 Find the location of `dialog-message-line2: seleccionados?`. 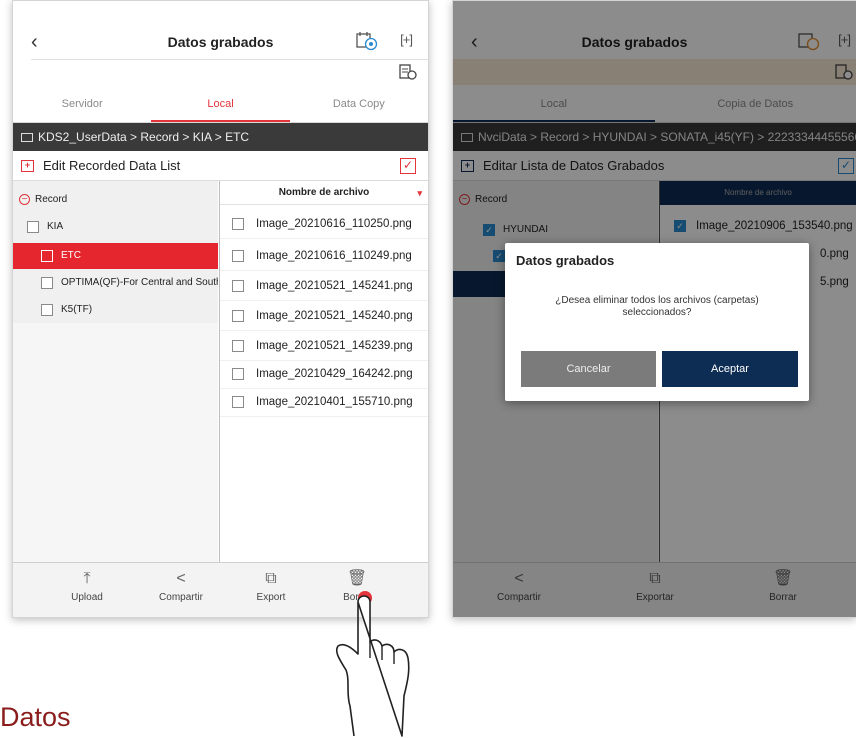

dialog-message-line2: seleccionados? is located at coordinates (657, 312).